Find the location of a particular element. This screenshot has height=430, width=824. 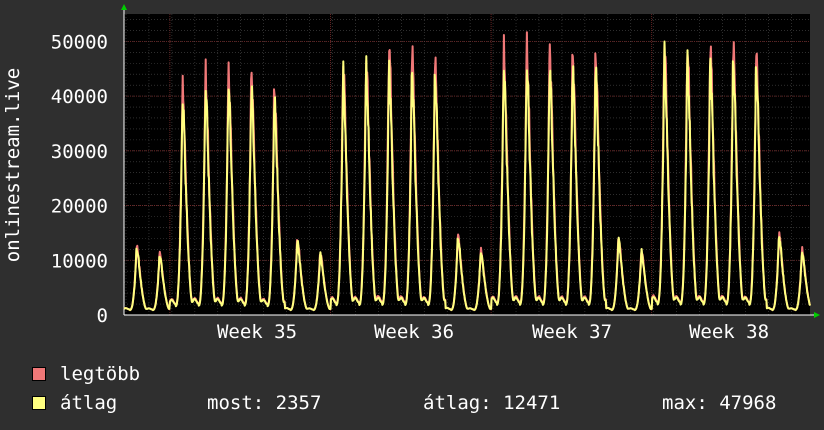

y-tick-label: 0 is located at coordinates (102, 316).